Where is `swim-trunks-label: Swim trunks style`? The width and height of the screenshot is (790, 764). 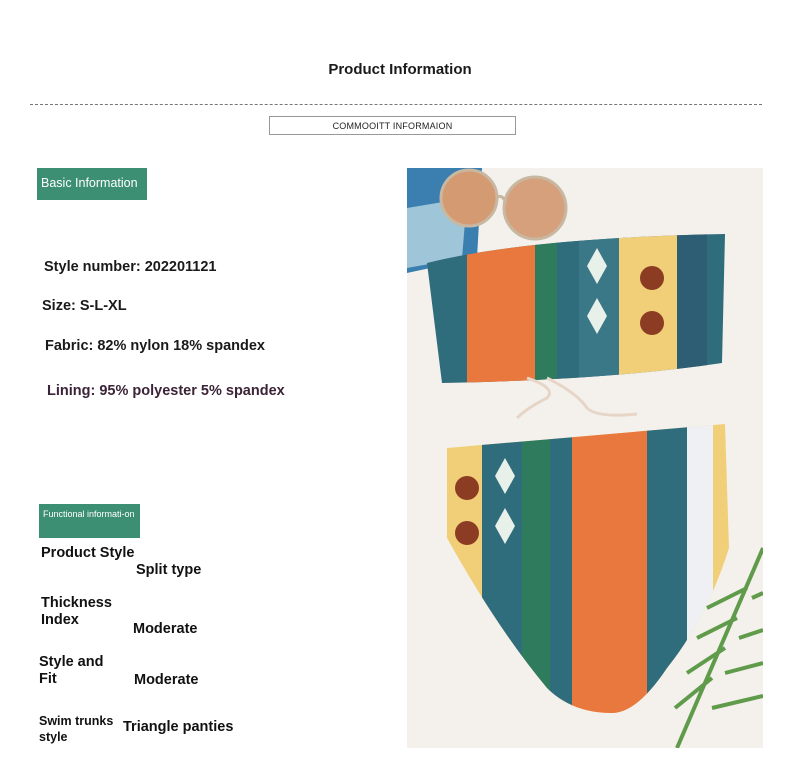 swim-trunks-label: Swim trunks style is located at coordinates (76, 729).